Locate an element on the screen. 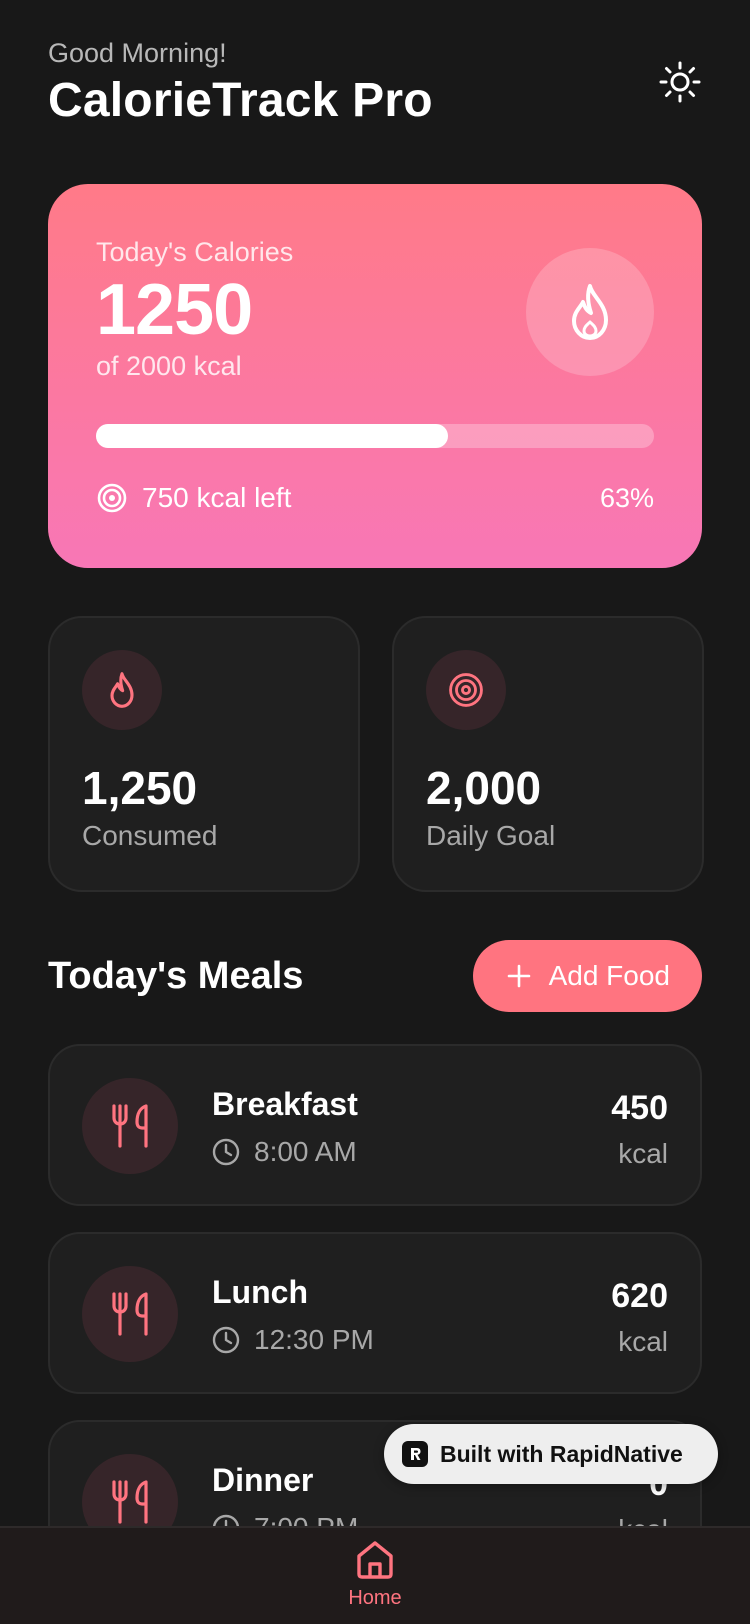 The height and width of the screenshot is (1624, 750). meals-section-header: Today's Meals Add Food is located at coordinates (375, 976).